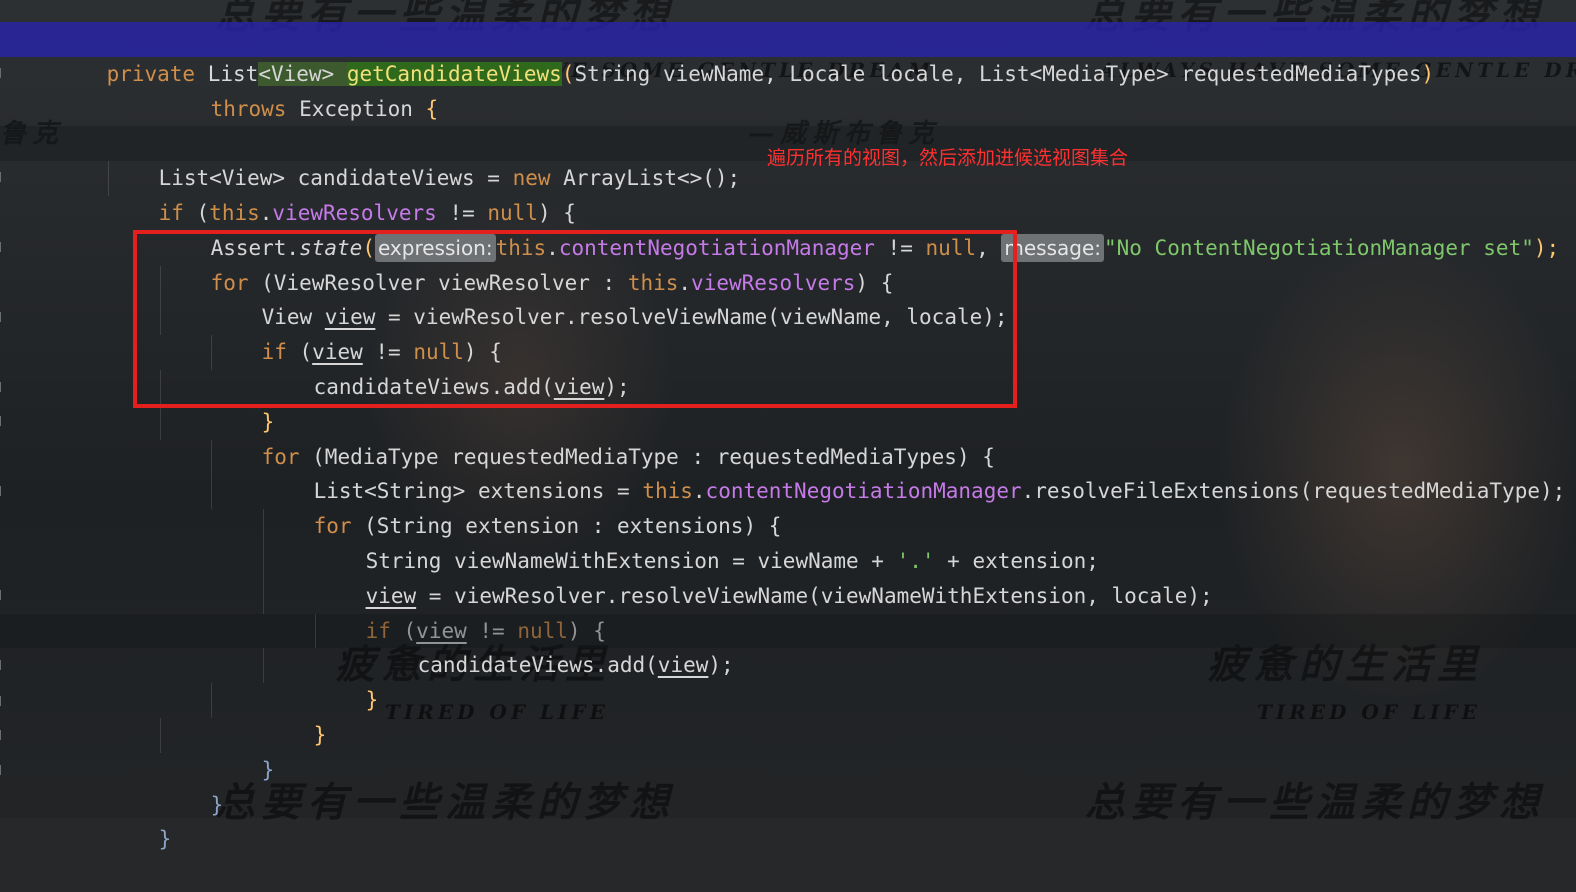 This screenshot has height=892, width=1576. Describe the element at coordinates (788, 645) in the screenshot. I see `code-line: candidateViews.add(view);` at that location.